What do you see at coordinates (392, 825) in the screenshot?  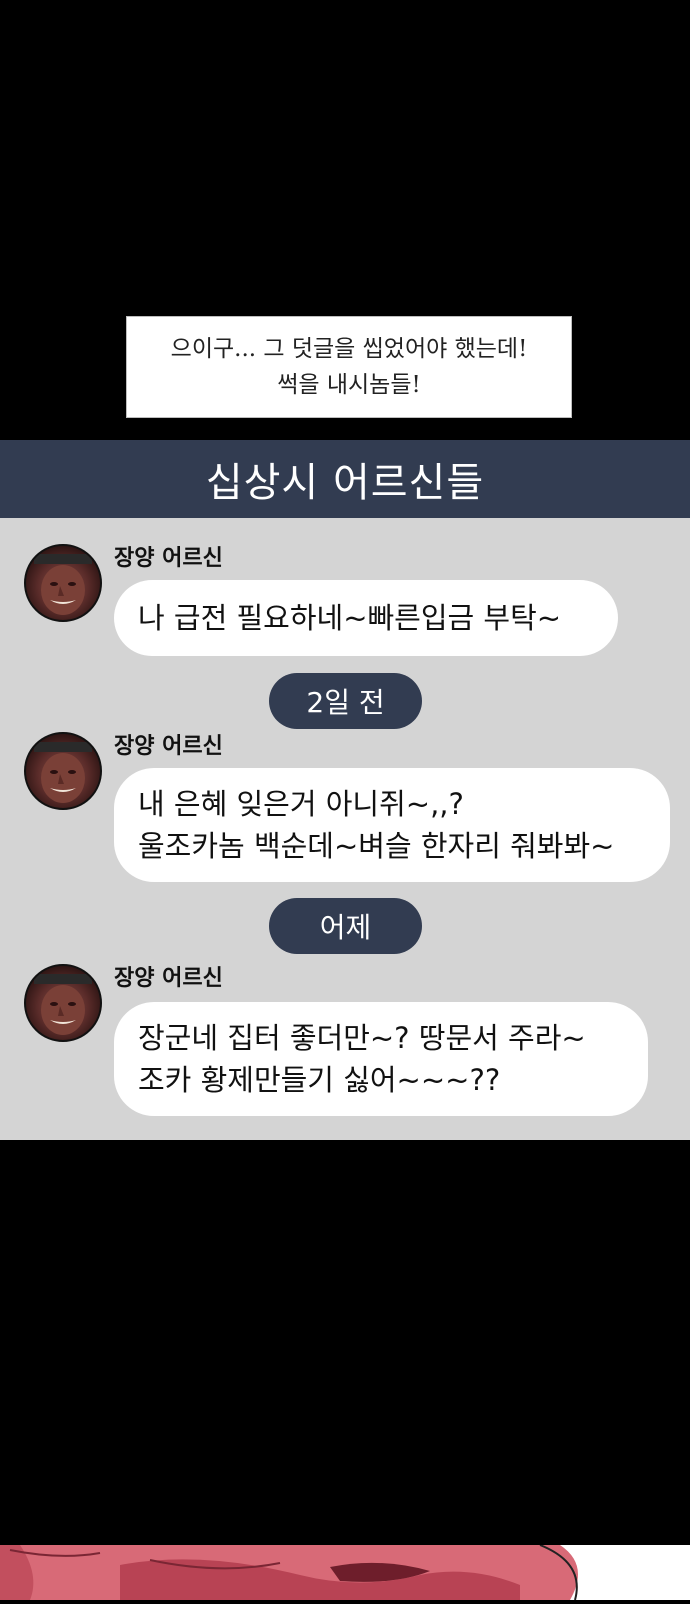 I see `message-bubble: 내 은혜 잊은거 아니쥐~,,? 울조카놈 백순데~벼슬 한자리 줘봐봐~` at bounding box center [392, 825].